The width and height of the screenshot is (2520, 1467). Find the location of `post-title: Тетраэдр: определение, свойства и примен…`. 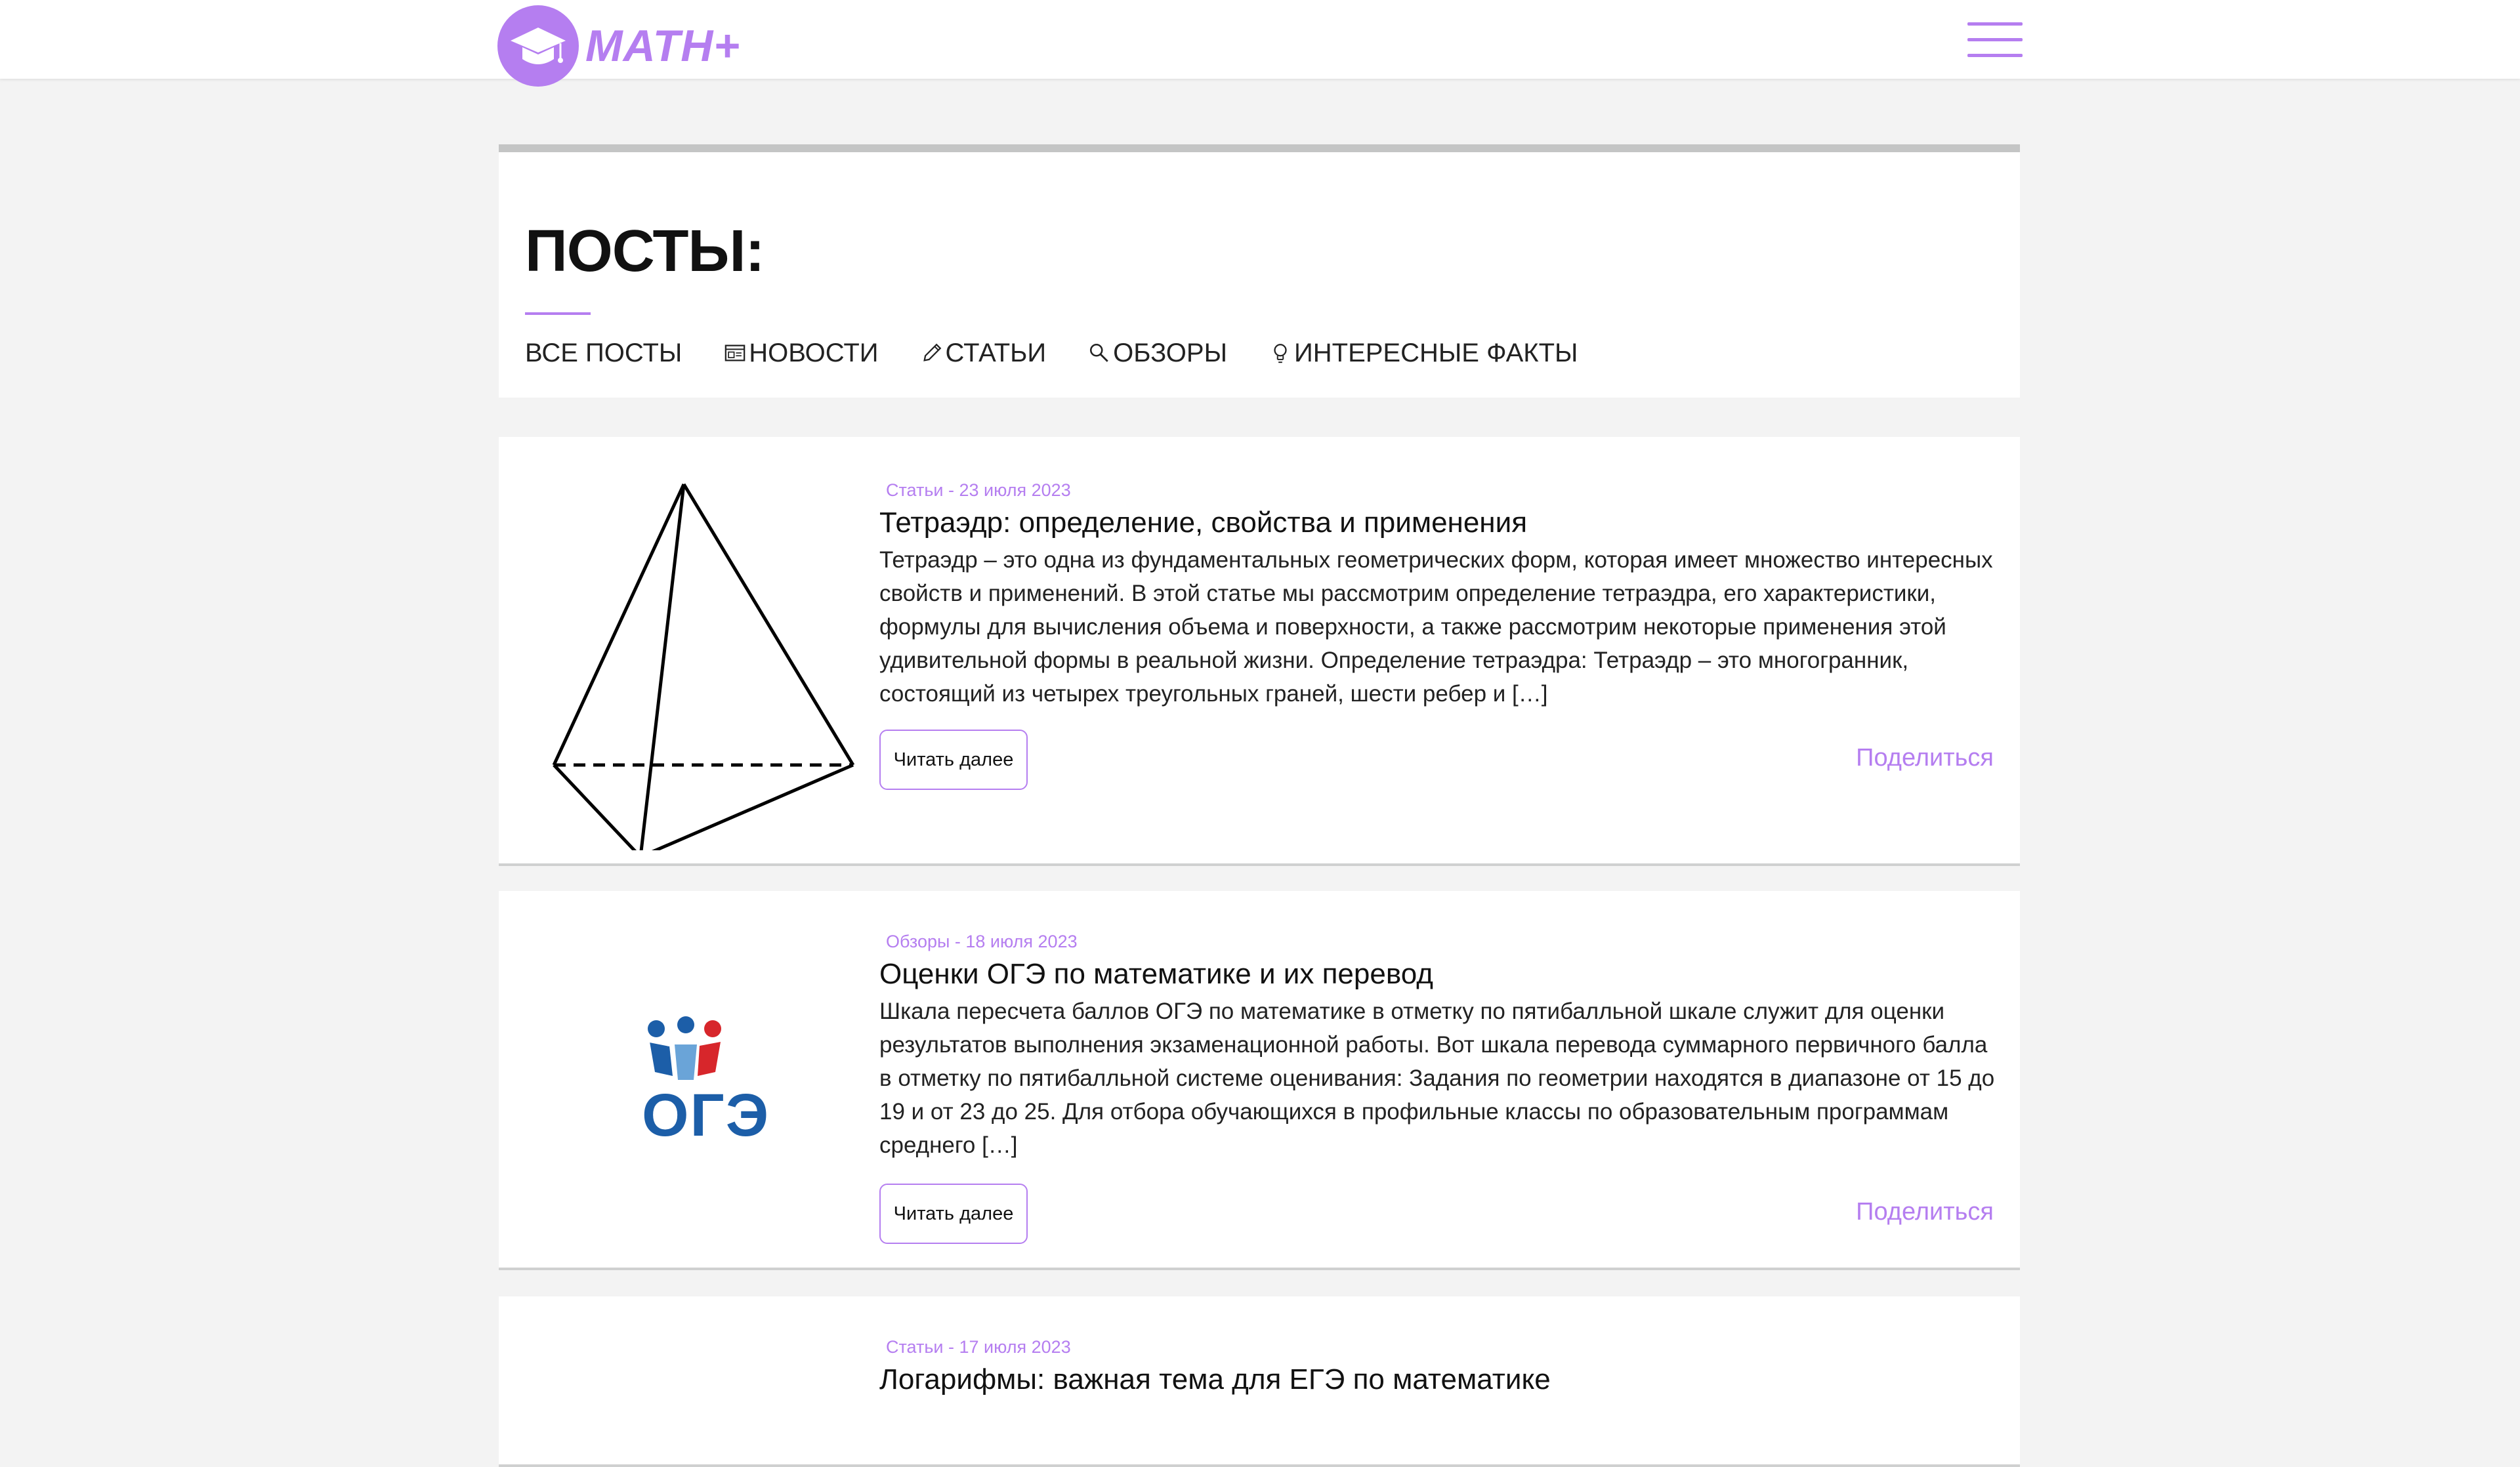

post-title: Тетраэдр: определение, свойства и примен… is located at coordinates (1203, 522).